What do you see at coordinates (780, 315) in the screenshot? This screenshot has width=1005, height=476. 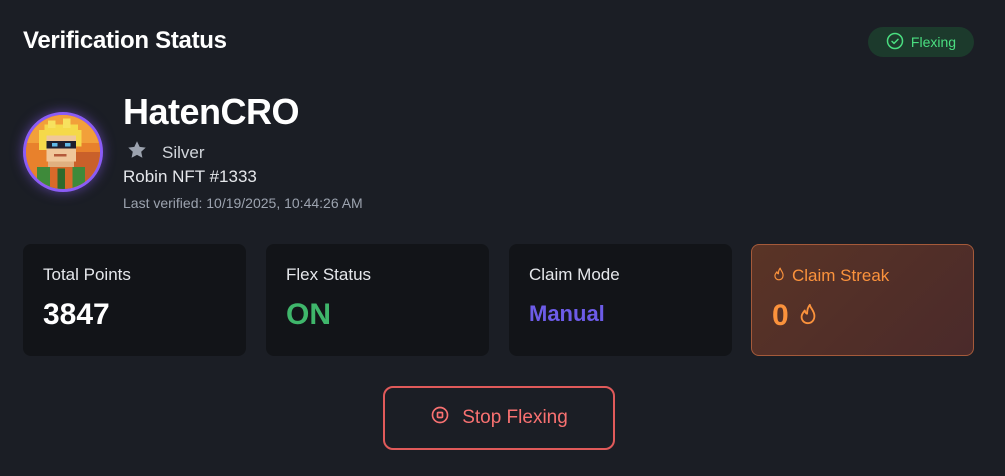 I see `stat-value: 0` at bounding box center [780, 315].